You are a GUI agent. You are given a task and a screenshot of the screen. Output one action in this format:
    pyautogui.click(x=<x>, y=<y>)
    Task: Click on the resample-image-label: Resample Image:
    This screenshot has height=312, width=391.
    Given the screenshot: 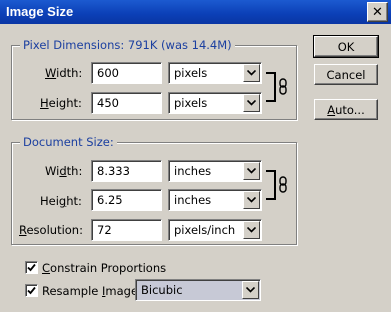 What is the action you would take?
    pyautogui.click(x=92, y=291)
    